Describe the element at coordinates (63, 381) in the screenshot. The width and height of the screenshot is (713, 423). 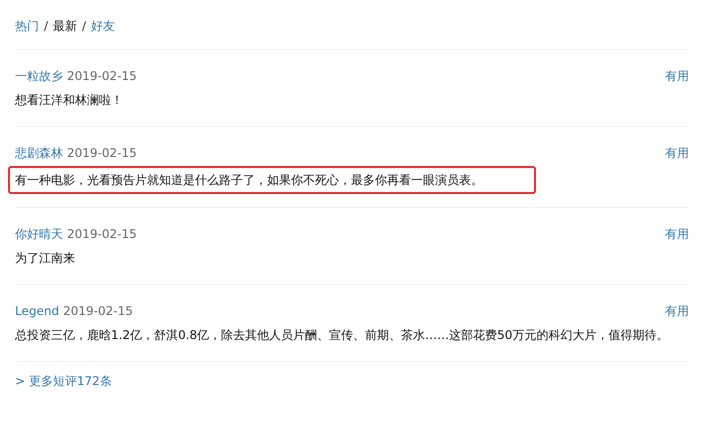
I see `more-reviews-link: > 更多短评172条` at that location.